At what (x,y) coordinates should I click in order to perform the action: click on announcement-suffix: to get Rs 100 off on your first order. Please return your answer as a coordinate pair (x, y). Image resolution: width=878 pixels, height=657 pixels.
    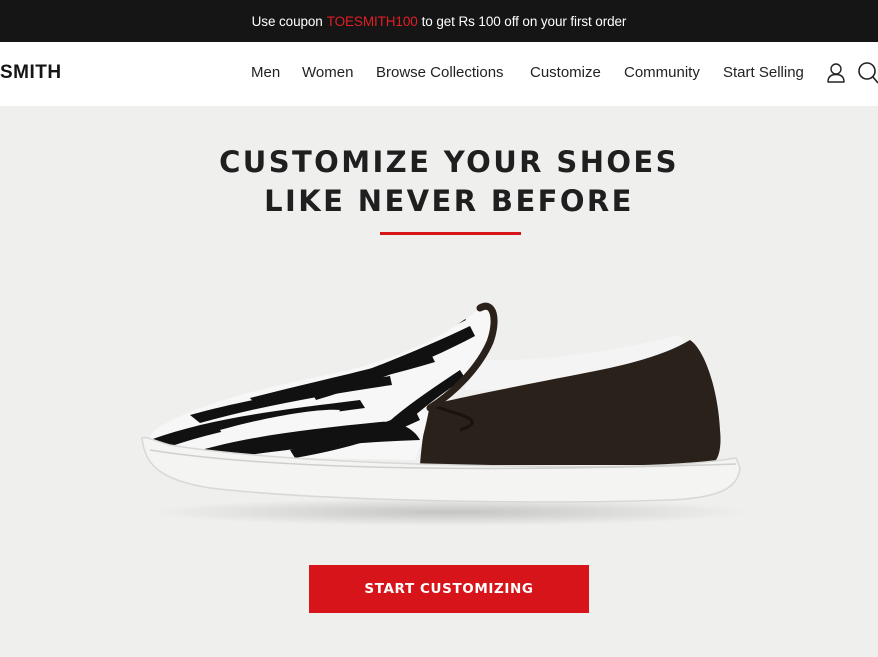
    Looking at the image, I should click on (524, 21).